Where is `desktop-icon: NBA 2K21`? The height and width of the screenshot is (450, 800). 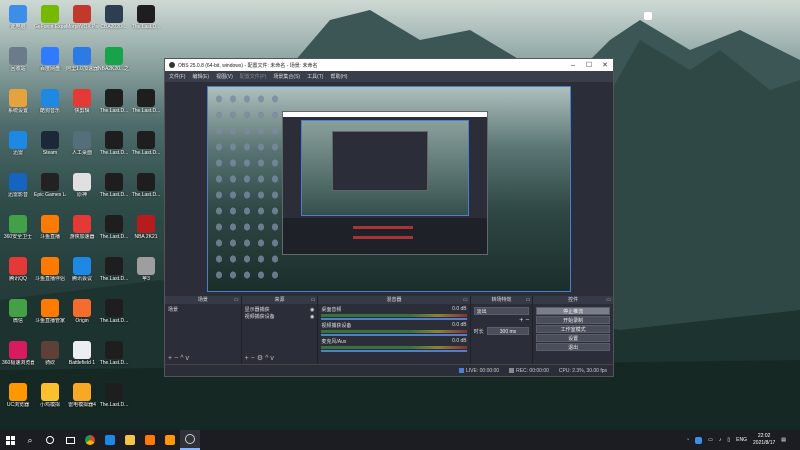 desktop-icon: NBA 2K21 is located at coordinates (146, 233).